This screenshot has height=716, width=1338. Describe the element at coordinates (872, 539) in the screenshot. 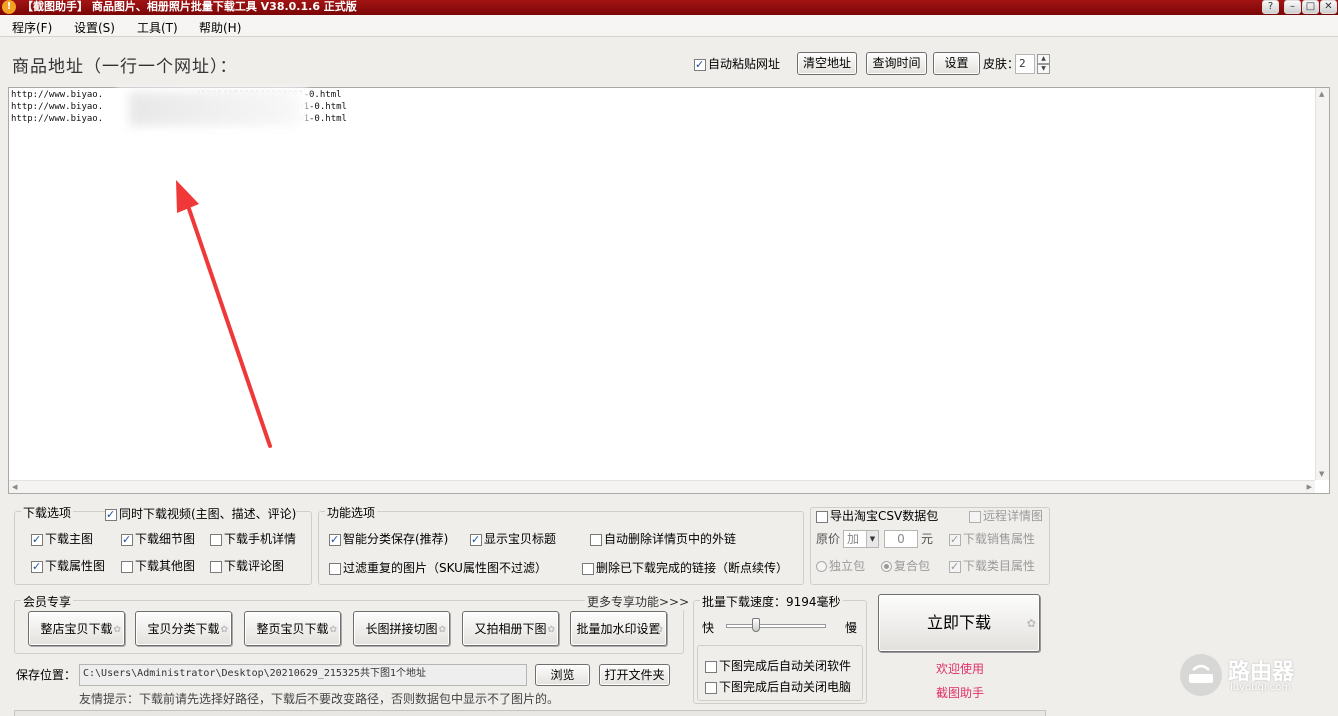

I see `chevron-down-icon: ▼` at that location.